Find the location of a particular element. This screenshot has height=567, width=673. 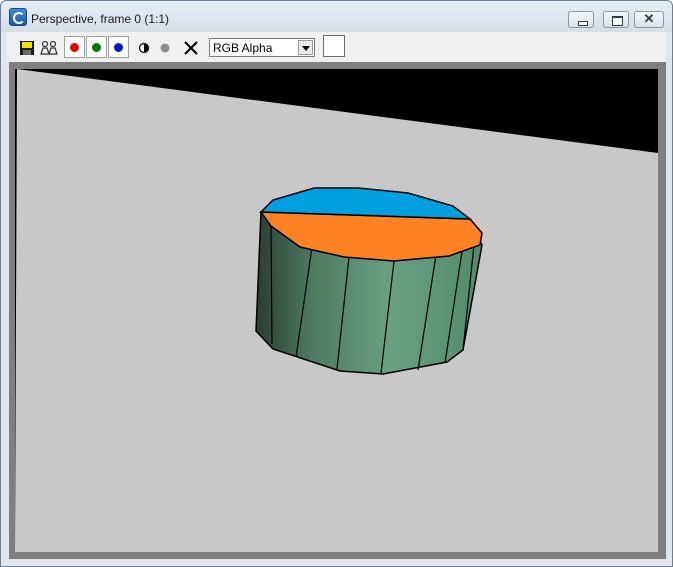

chevron-down-icon is located at coordinates (305, 47).